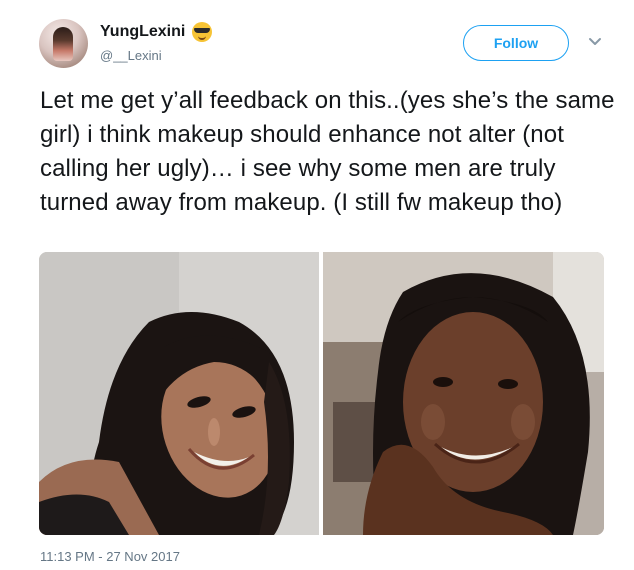 The width and height of the screenshot is (634, 570). I want to click on emoji-glasses, so click(202, 30).